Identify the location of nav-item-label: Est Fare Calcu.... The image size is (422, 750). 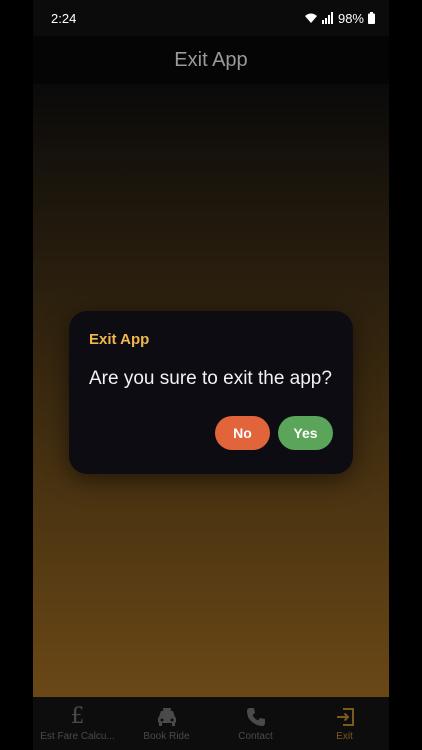
(77, 736).